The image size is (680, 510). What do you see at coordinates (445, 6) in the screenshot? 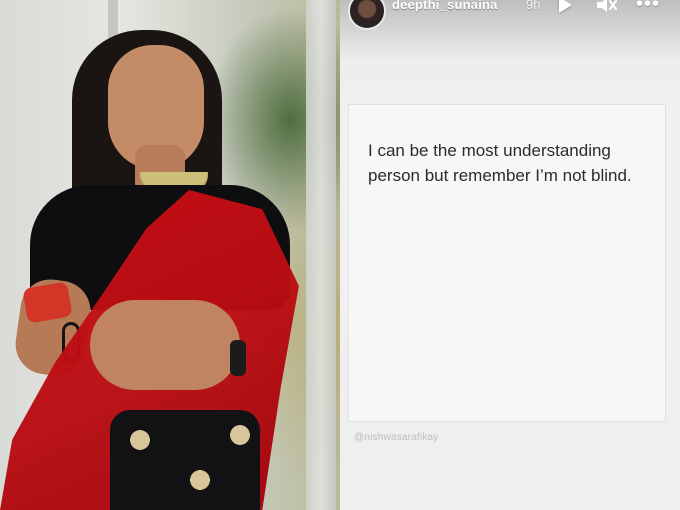
I see `username: deepthi_sunaina` at bounding box center [445, 6].